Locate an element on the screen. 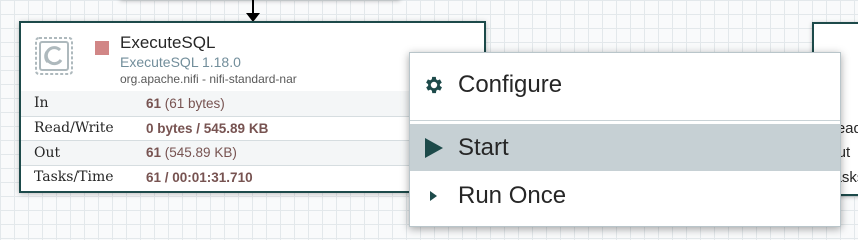  stat-label: Read/Write is located at coordinates (74, 128).